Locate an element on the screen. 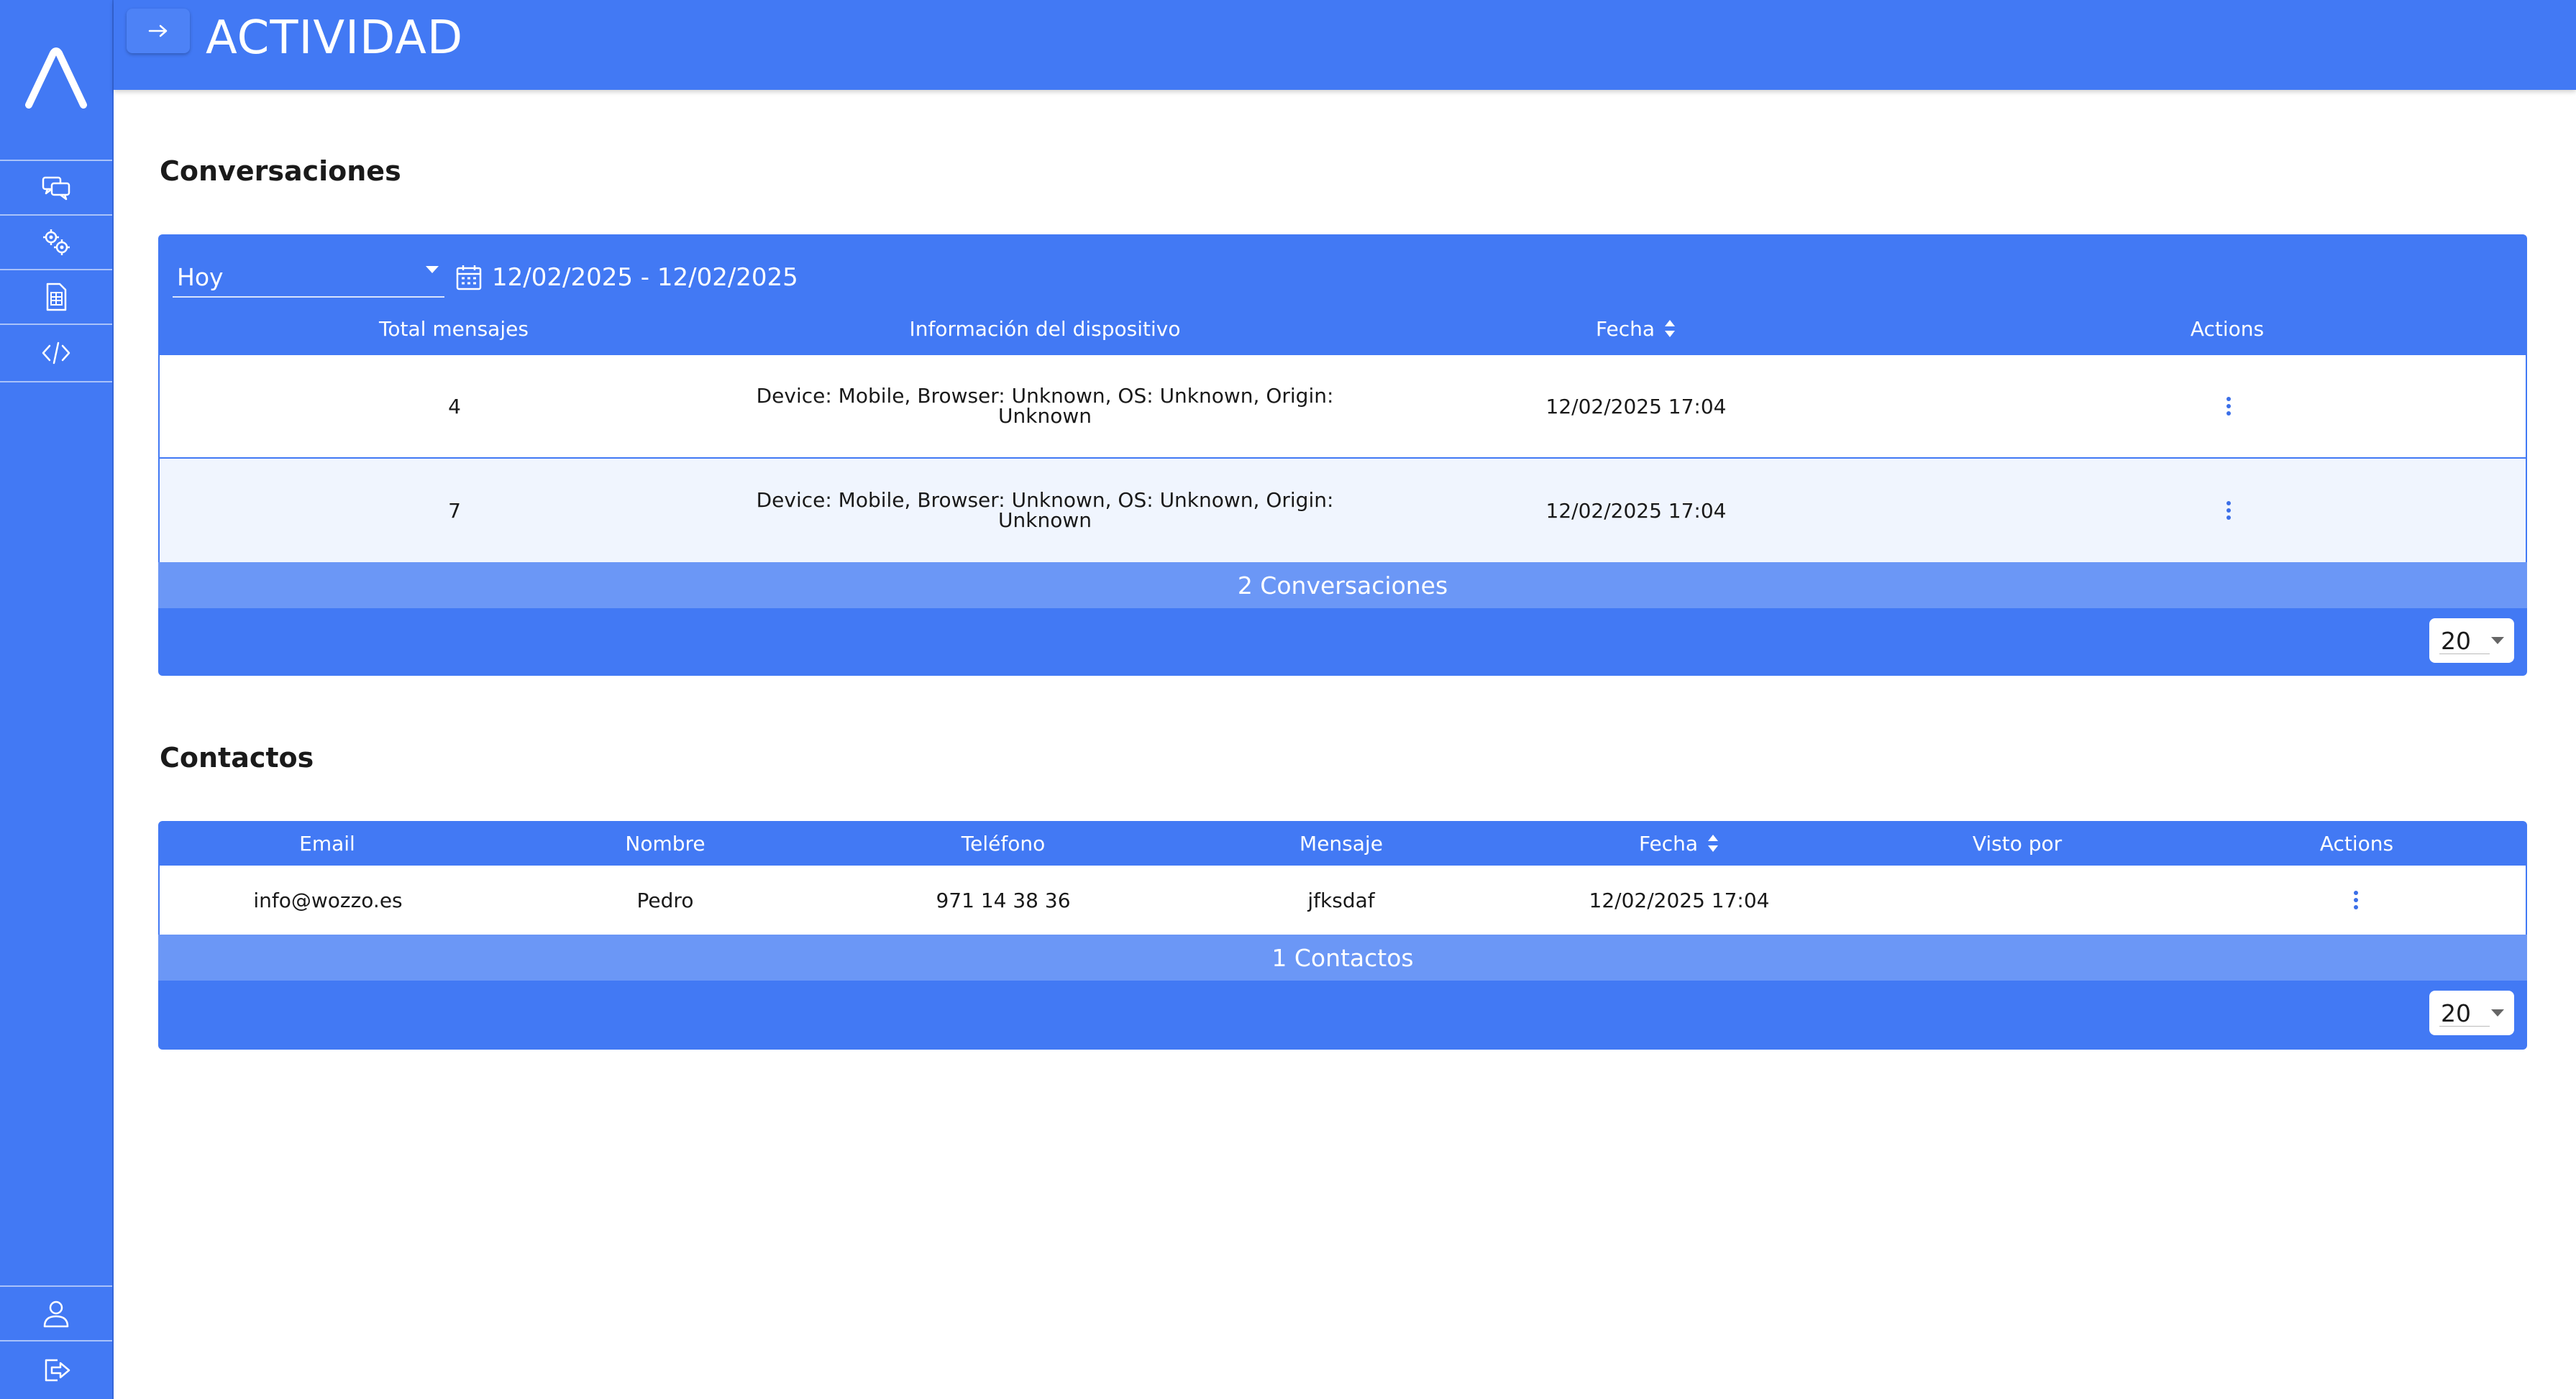  logout-icon is located at coordinates (57, 1371).